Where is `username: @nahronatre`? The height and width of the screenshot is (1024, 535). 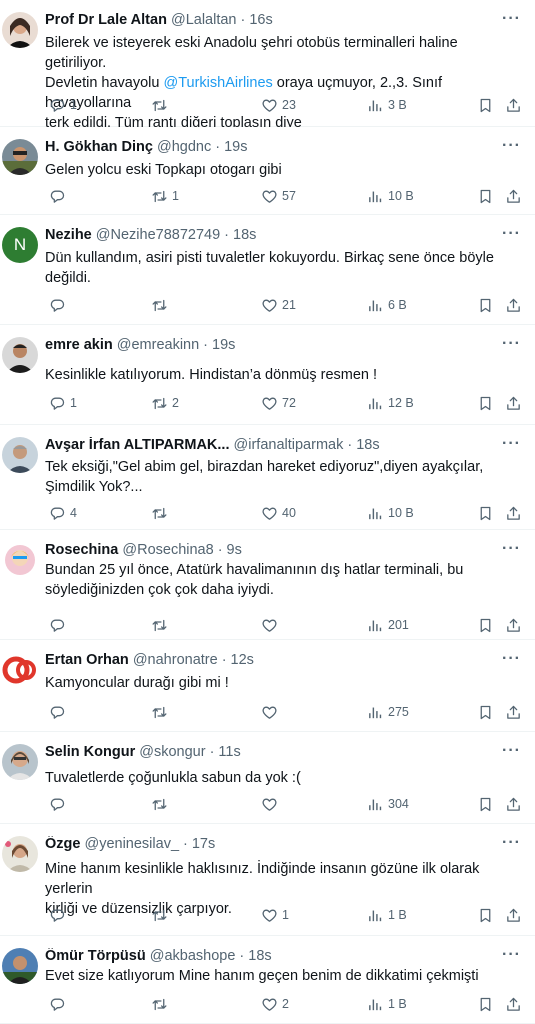
username: @nahronatre is located at coordinates (175, 660).